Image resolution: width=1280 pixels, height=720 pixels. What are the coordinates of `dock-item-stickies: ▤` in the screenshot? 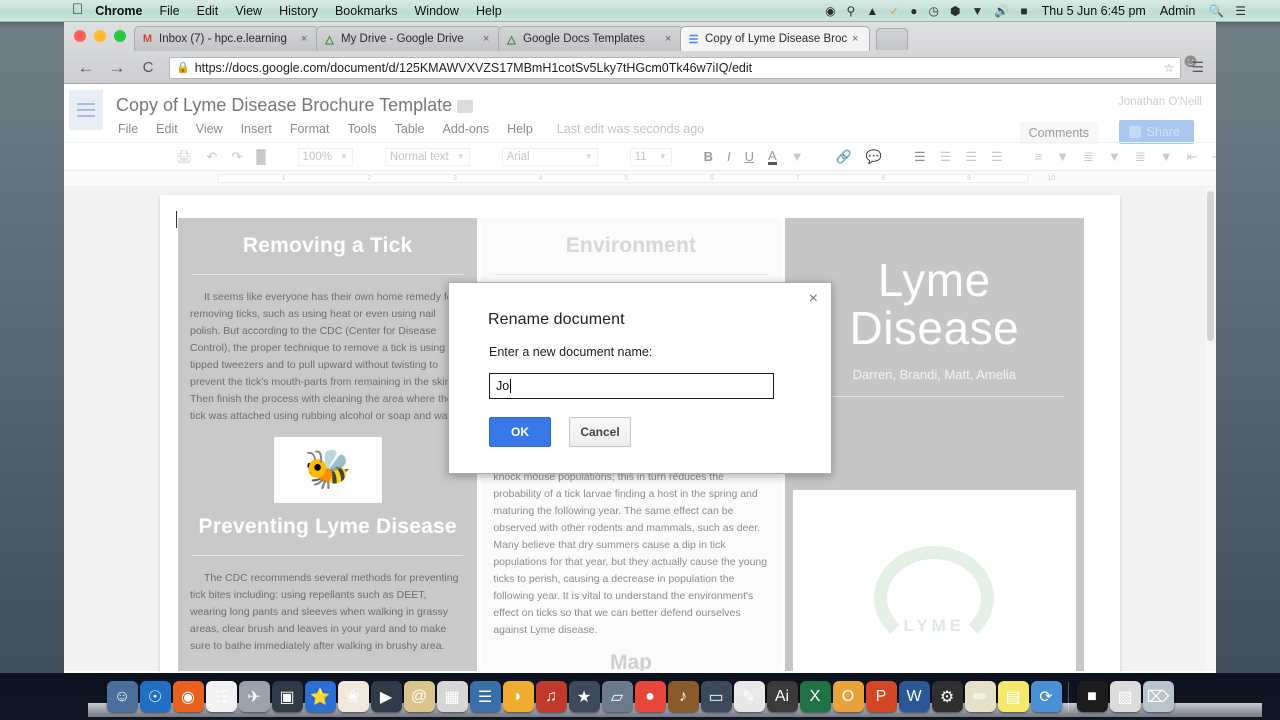 It's located at (1013, 696).